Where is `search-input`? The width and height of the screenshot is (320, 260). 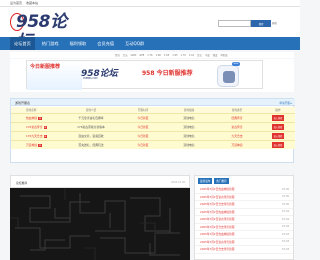 search-input is located at coordinates (234, 23).